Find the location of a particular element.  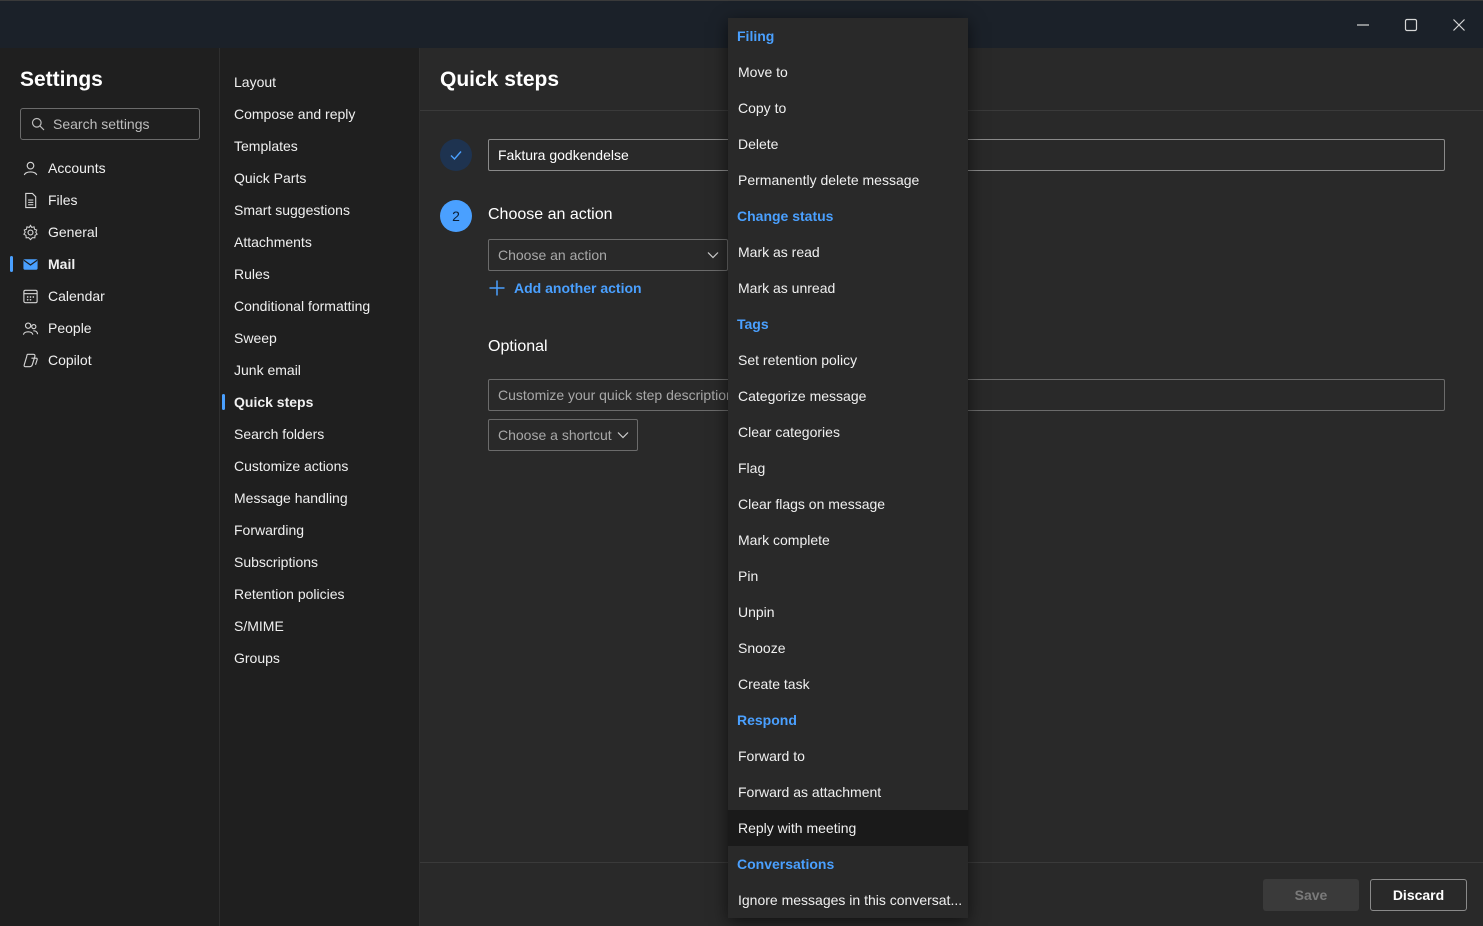

maximize-icon is located at coordinates (1411, 25).